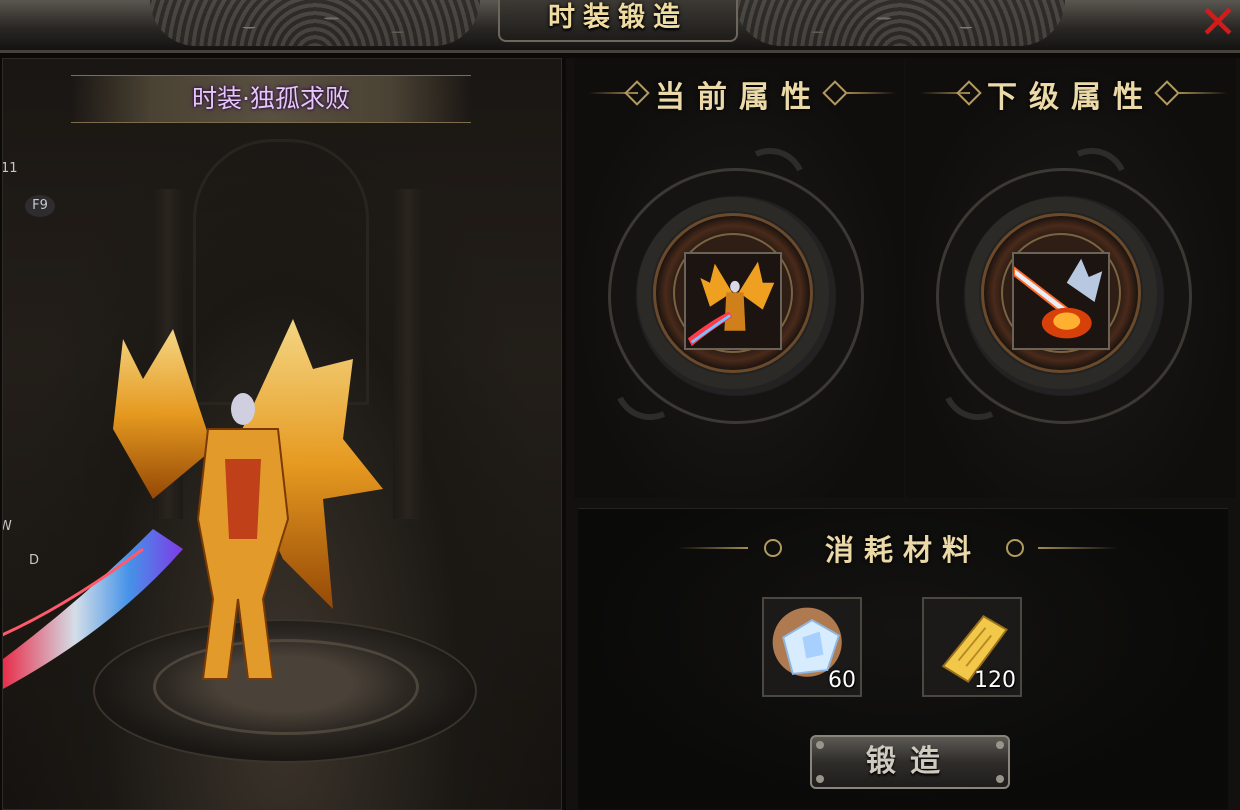 This screenshot has height=810, width=1240. What do you see at coordinates (40, 206) in the screenshot?
I see `hotkey-f9-button: F9` at bounding box center [40, 206].